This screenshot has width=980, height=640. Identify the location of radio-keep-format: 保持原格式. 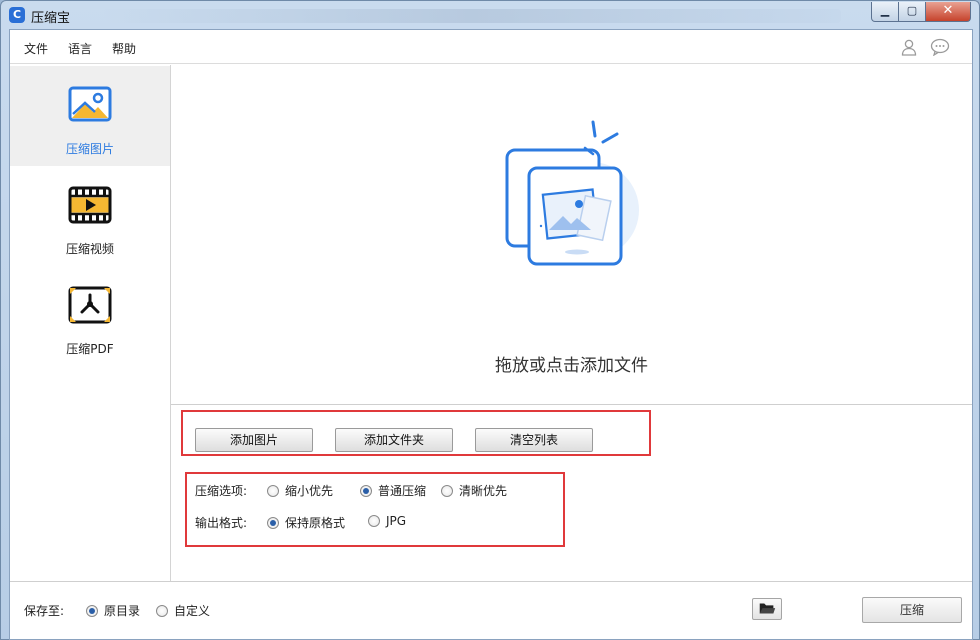
(306, 522).